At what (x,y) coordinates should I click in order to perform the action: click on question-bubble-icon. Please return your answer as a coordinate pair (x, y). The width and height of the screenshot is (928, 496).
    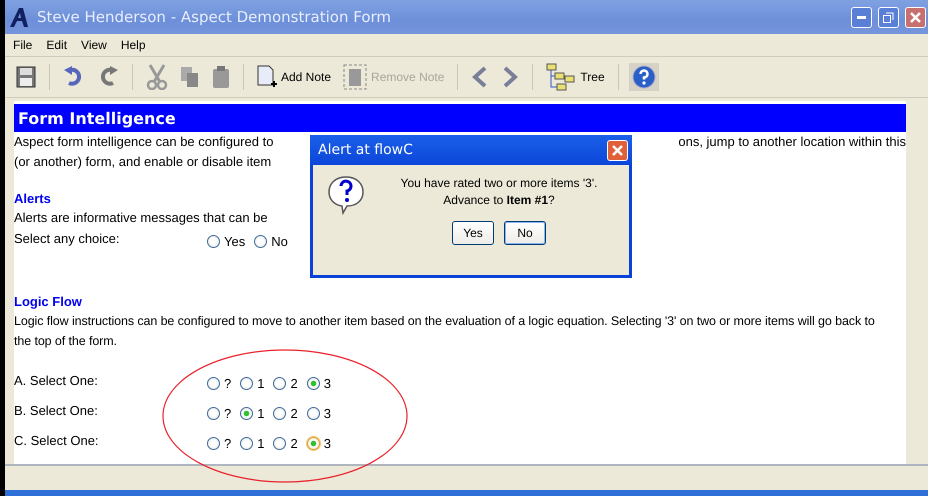
    Looking at the image, I should click on (346, 195).